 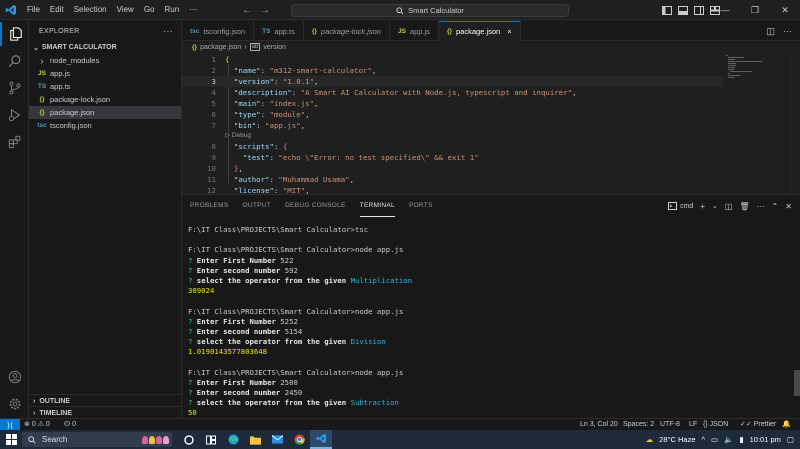 I want to click on terminal-icon, so click(x=673, y=206).